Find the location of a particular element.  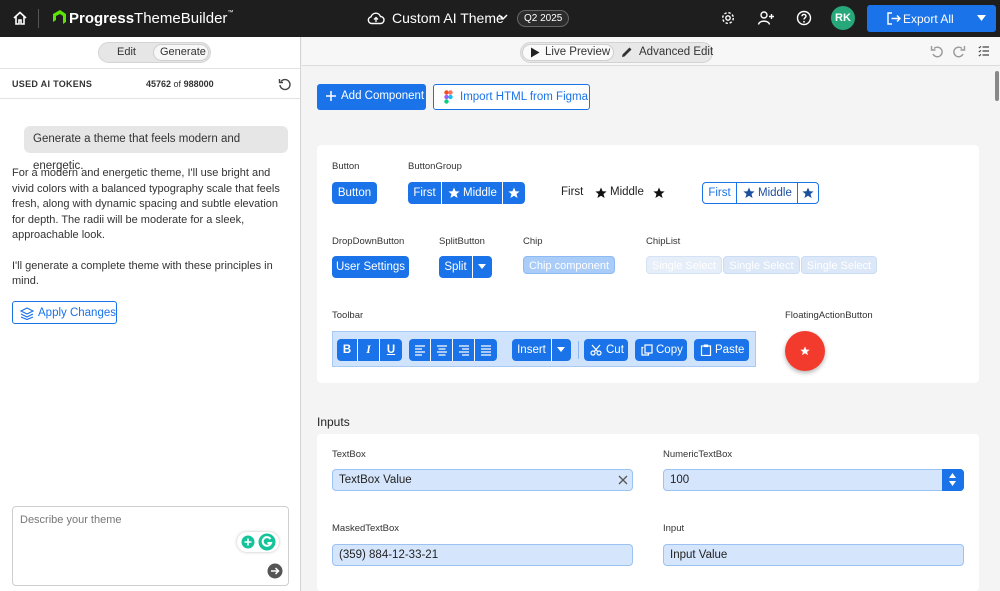

send-icon is located at coordinates (275, 571).